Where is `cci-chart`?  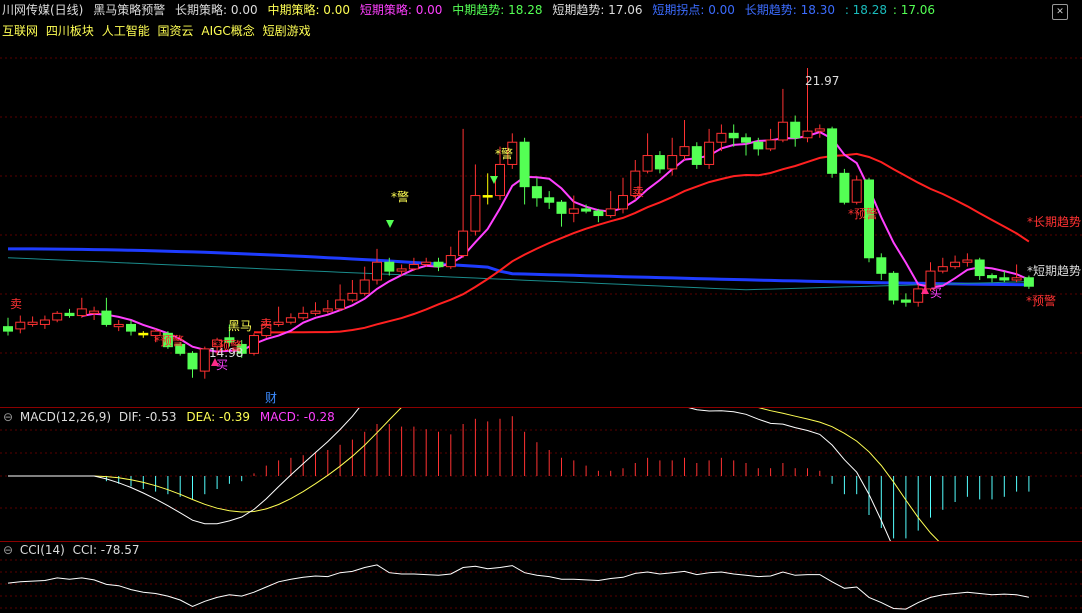
cci-chart is located at coordinates (541, 577).